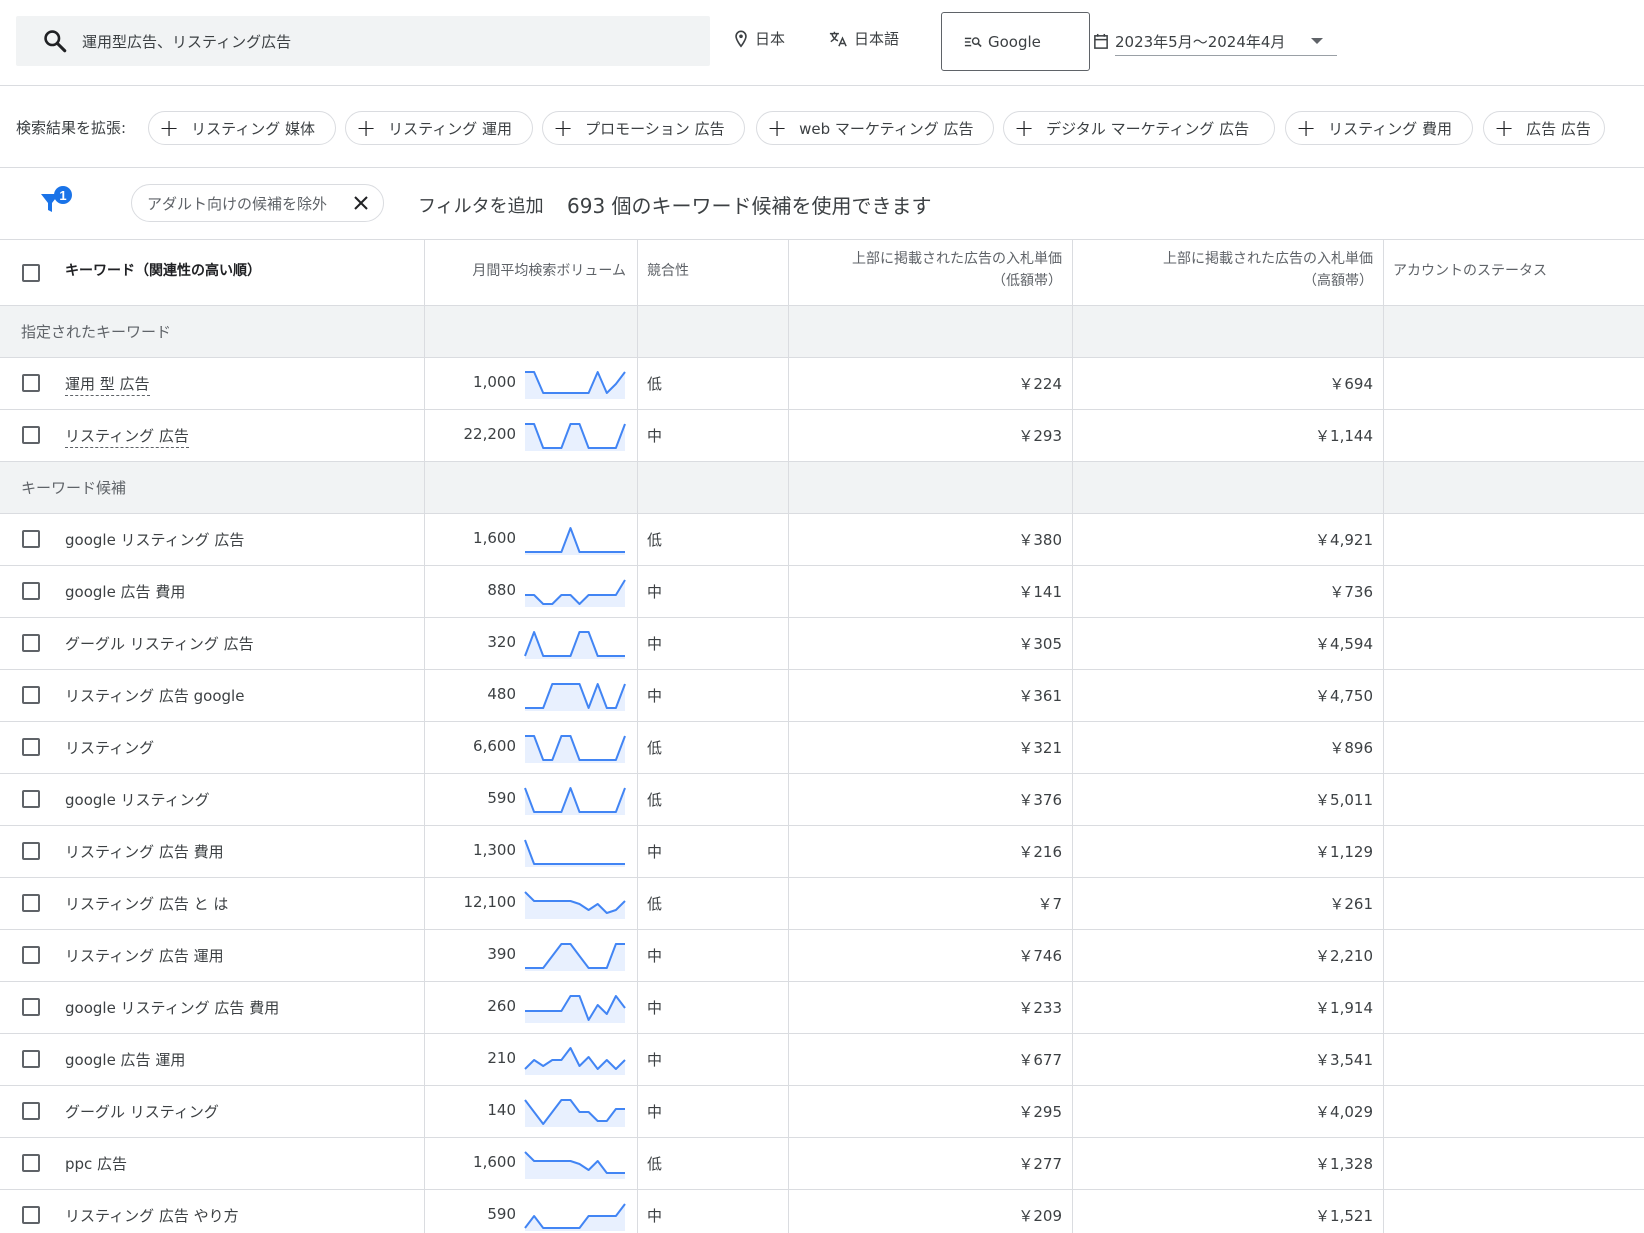  I want to click on expand-chip: + 広告 広告, so click(1544, 128).